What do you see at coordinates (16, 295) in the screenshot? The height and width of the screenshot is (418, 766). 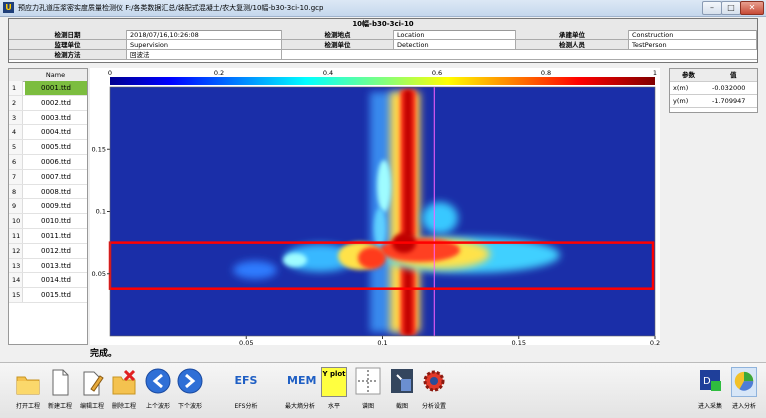 I see `file-row-number: 15` at bounding box center [16, 295].